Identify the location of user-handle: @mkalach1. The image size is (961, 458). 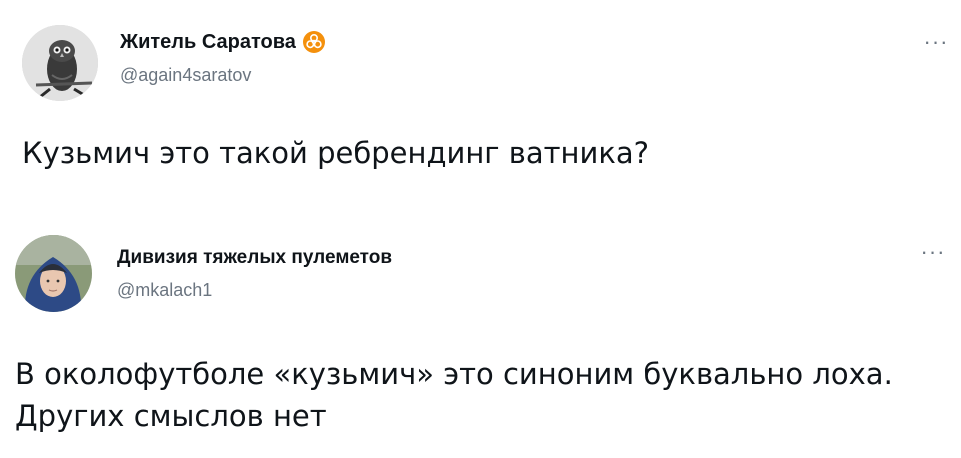
(164, 290).